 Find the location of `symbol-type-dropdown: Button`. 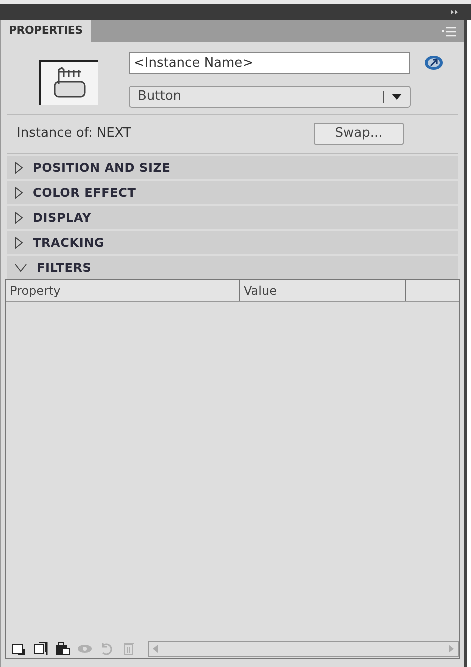

symbol-type-dropdown: Button is located at coordinates (270, 97).